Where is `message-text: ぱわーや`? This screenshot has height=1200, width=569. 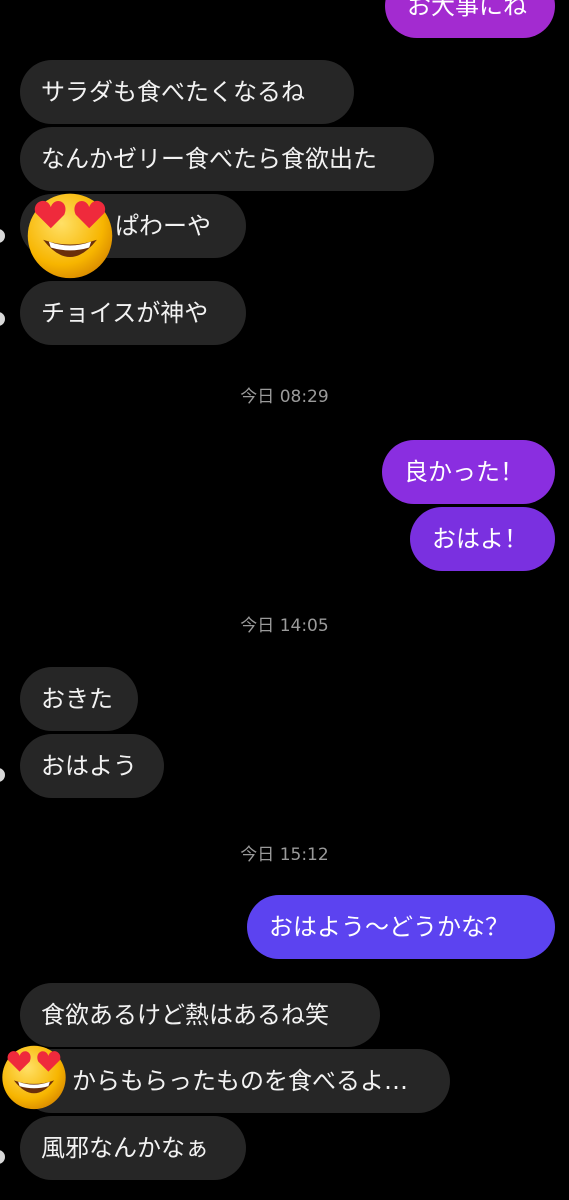 message-text: ぱわーや is located at coordinates (163, 226).